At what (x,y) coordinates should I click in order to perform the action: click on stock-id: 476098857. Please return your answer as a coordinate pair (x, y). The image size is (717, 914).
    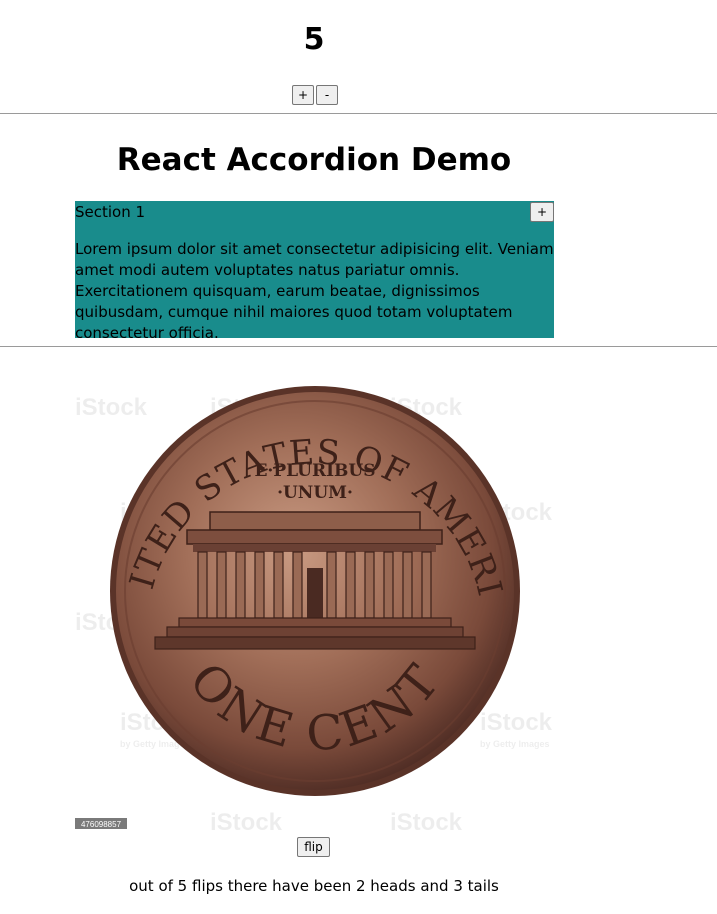
    Looking at the image, I should click on (101, 824).